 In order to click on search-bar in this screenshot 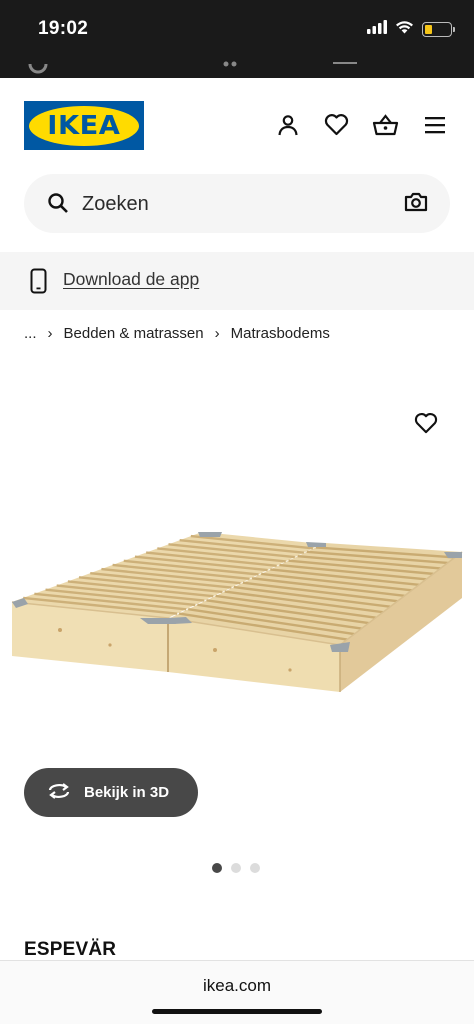, I will do `click(237, 203)`.